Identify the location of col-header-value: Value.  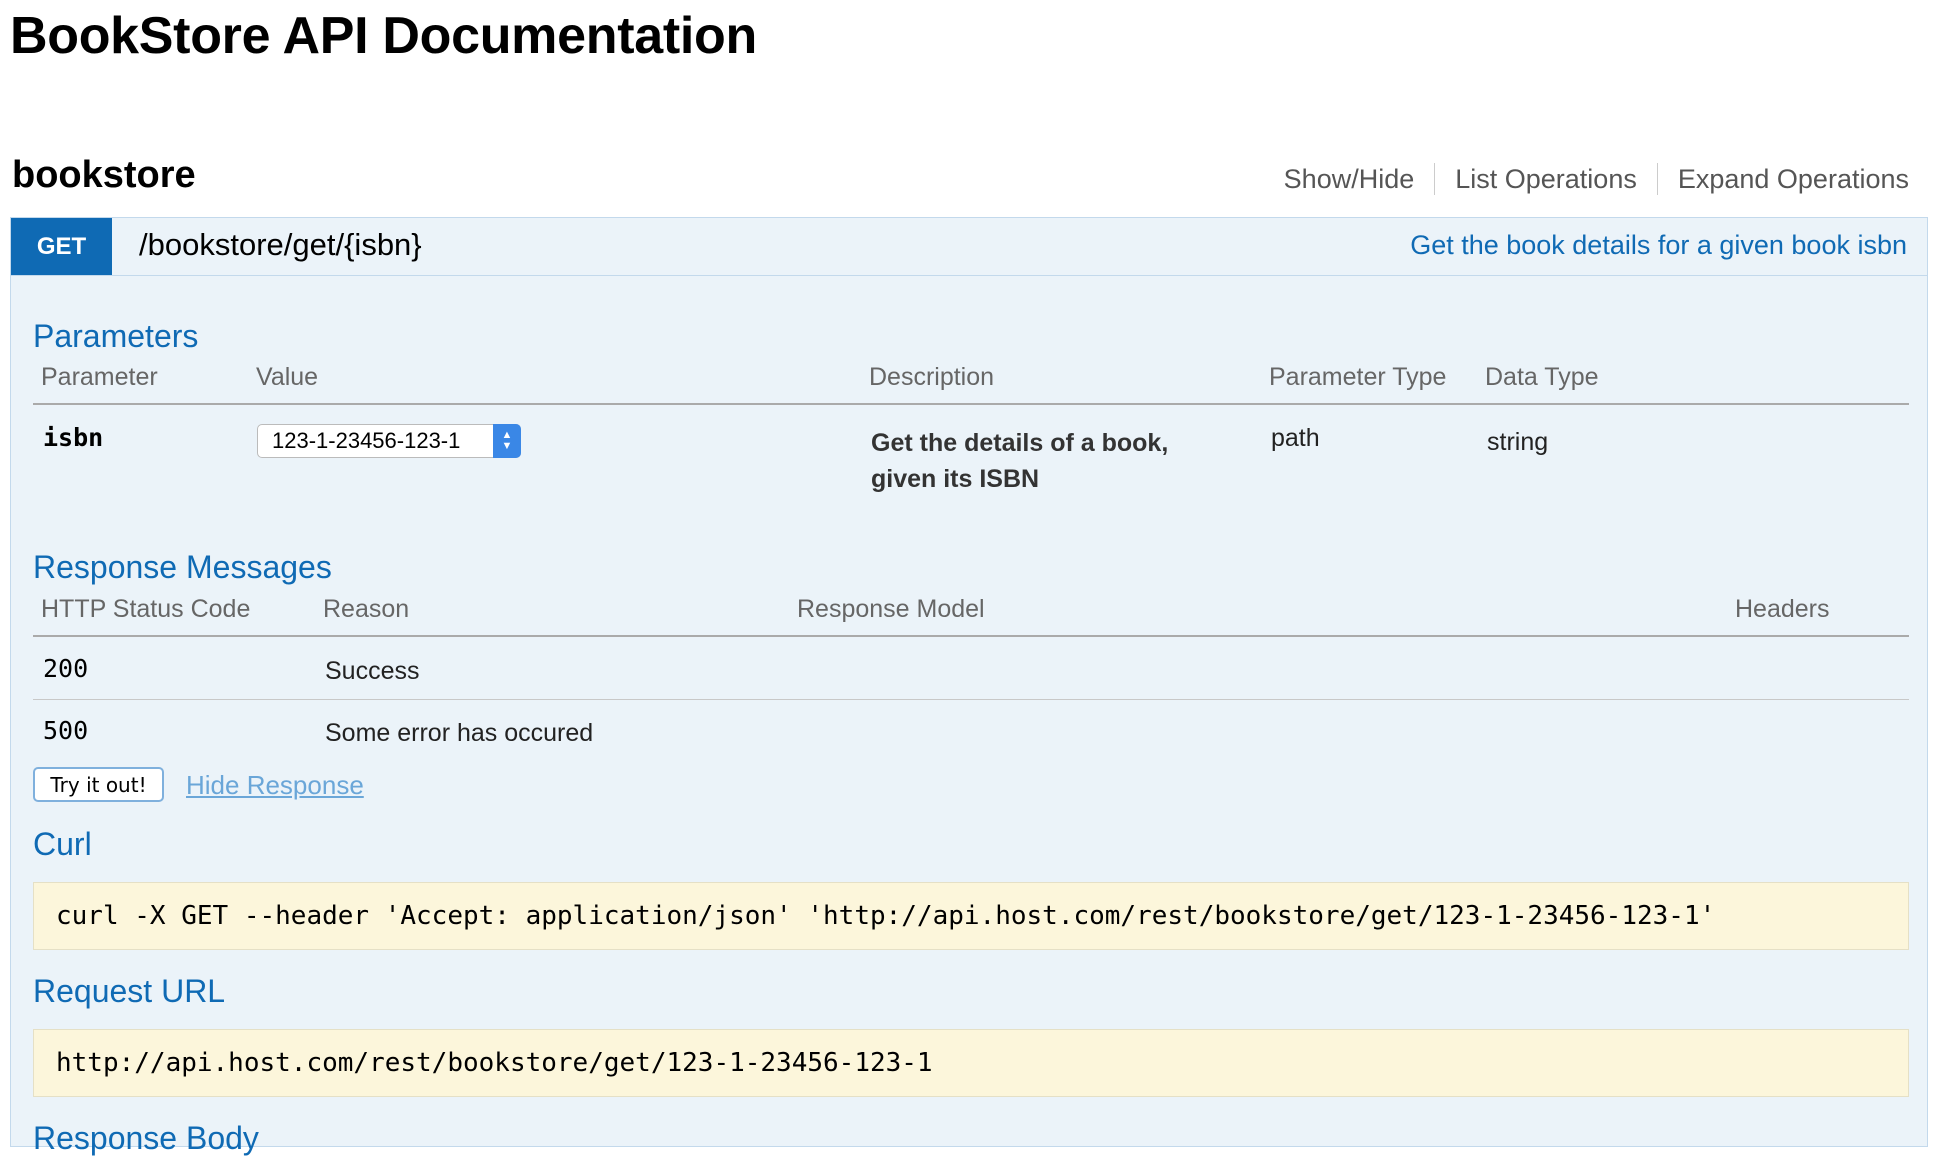
(287, 377).